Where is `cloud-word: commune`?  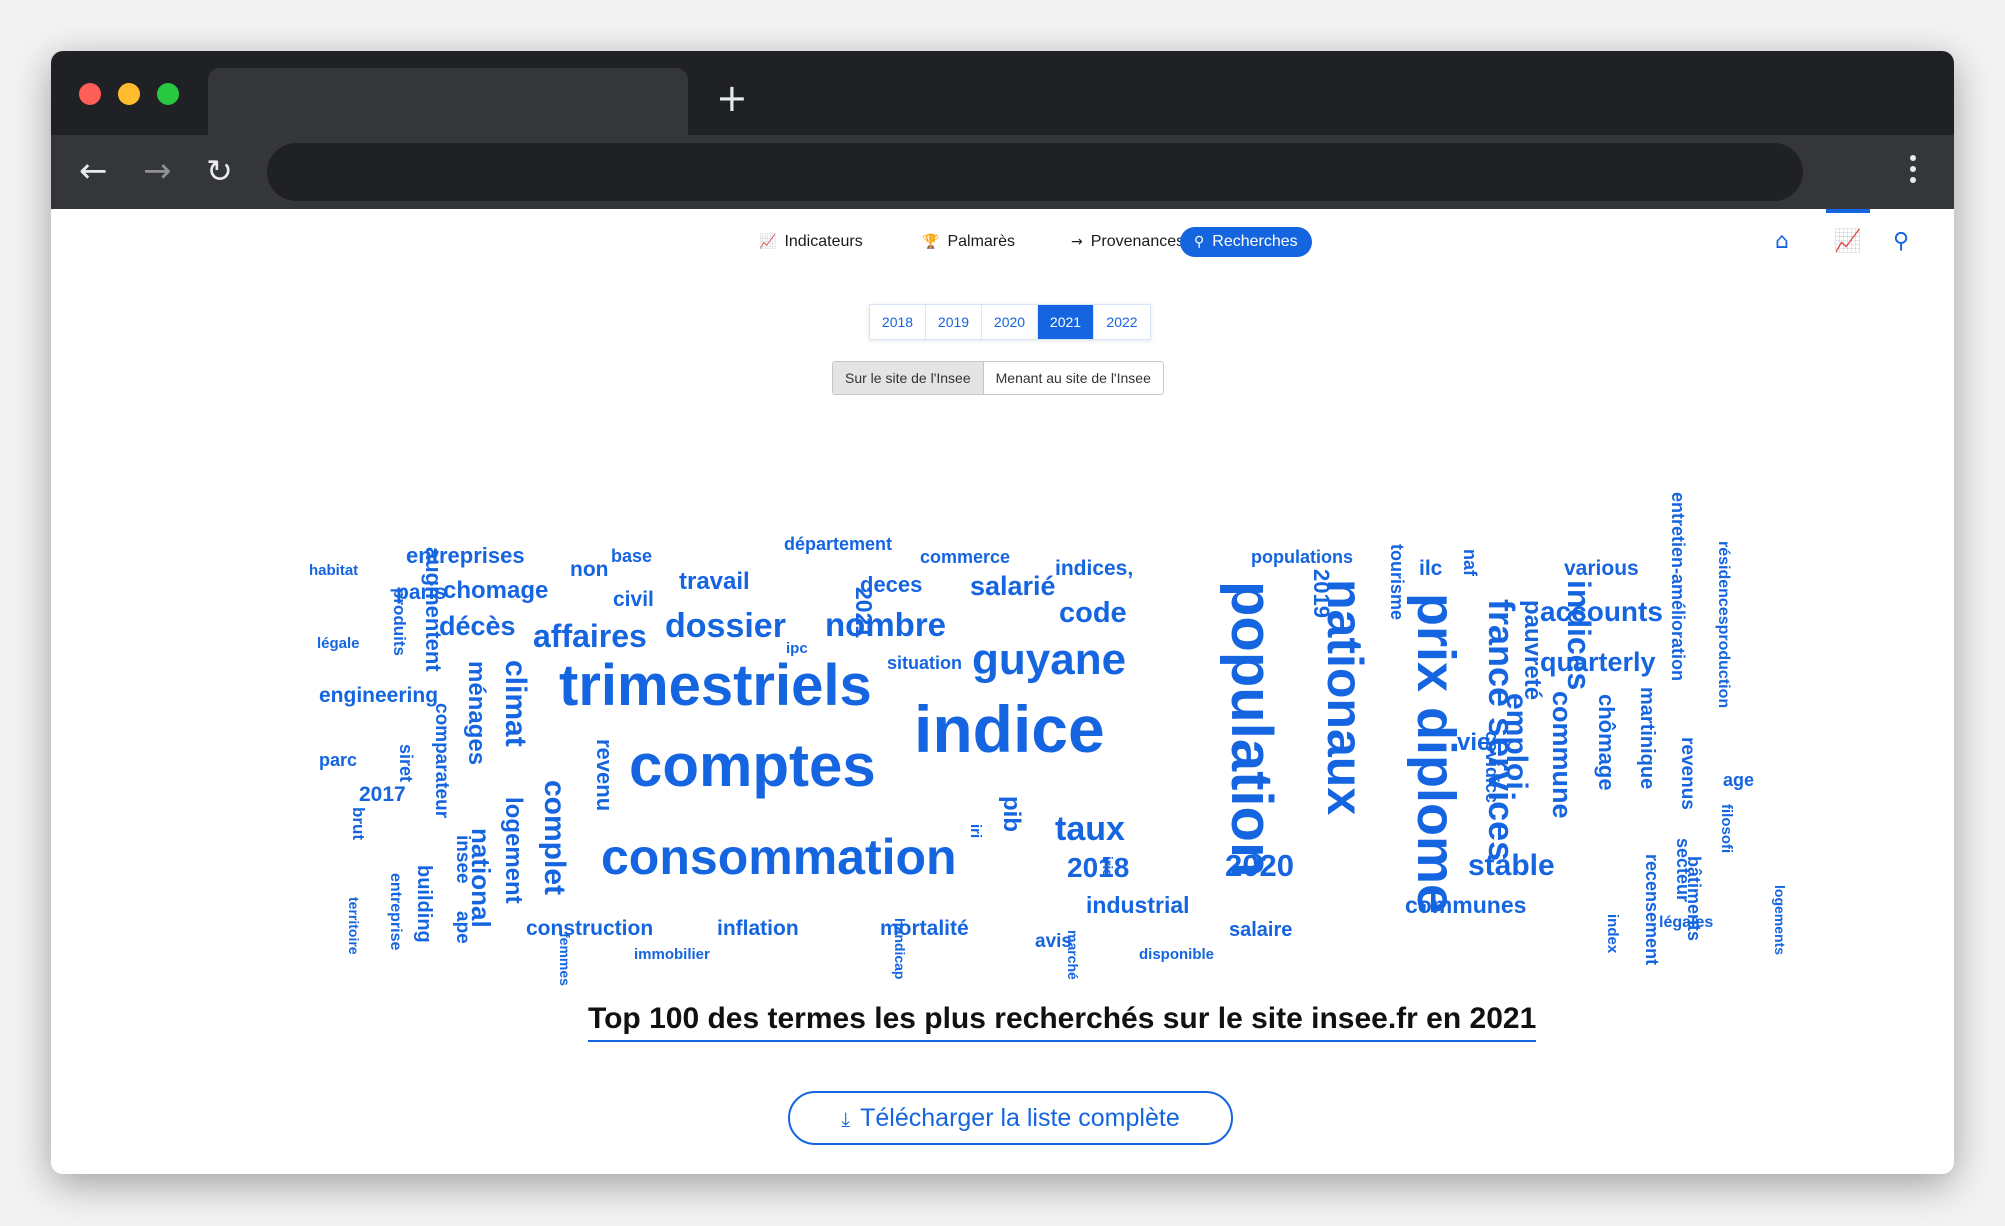 cloud-word: commune is located at coordinates (1562, 755).